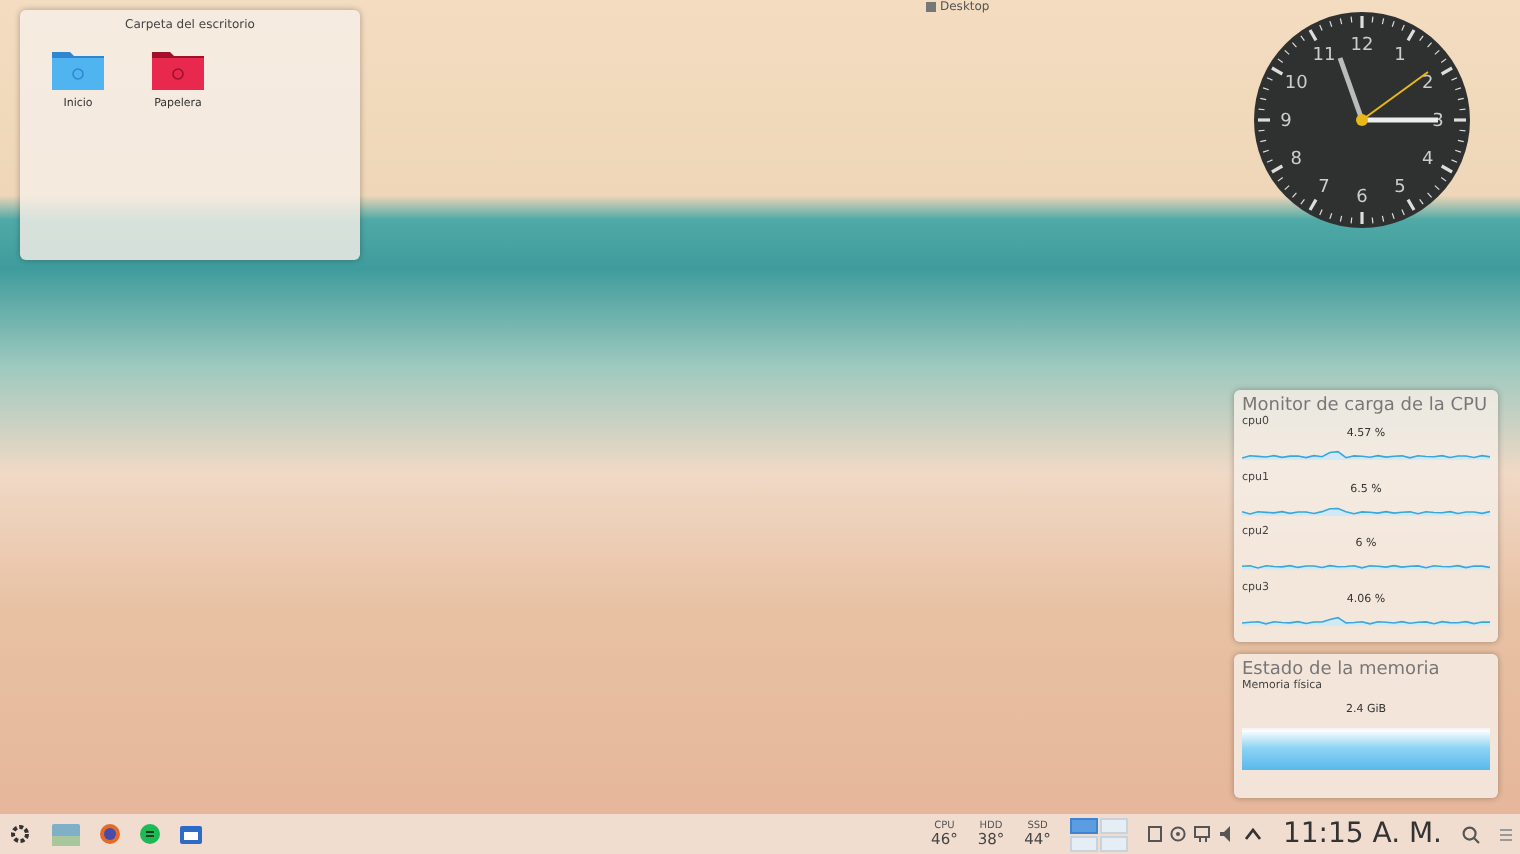 This screenshot has width=1520, height=854. What do you see at coordinates (1428, 84) in the screenshot?
I see `clock-numeral: 2` at bounding box center [1428, 84].